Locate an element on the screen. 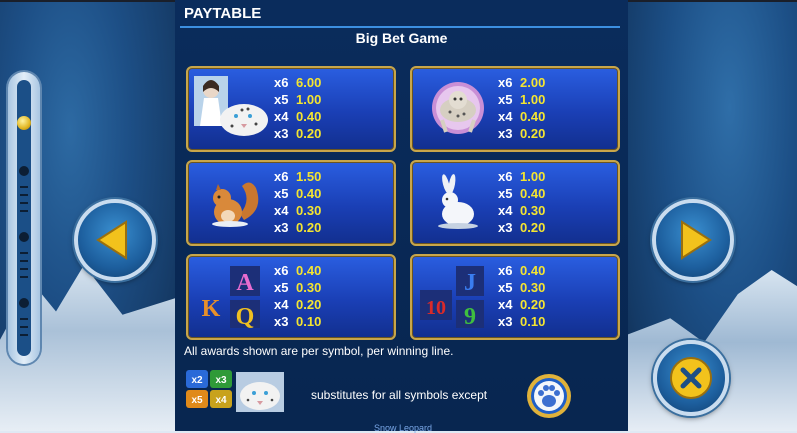 The width and height of the screenshot is (797, 433). snow-hare-symbol-icon is located at coordinates (458, 201).